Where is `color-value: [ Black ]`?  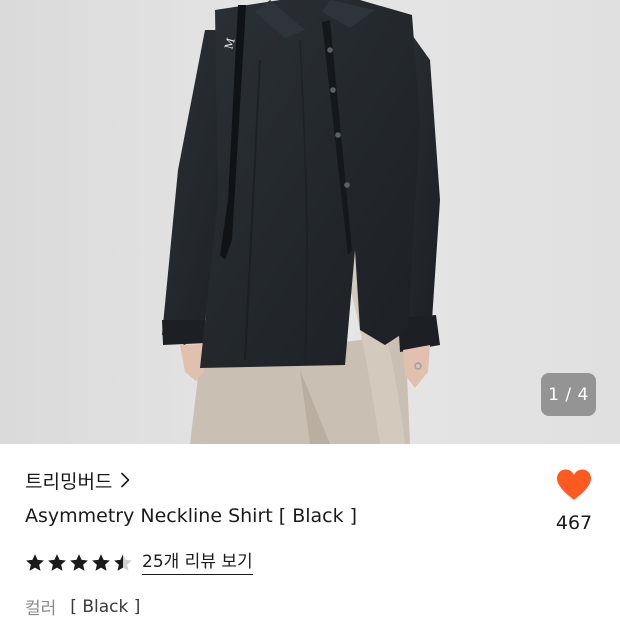
color-value: [ Black ] is located at coordinates (105, 606).